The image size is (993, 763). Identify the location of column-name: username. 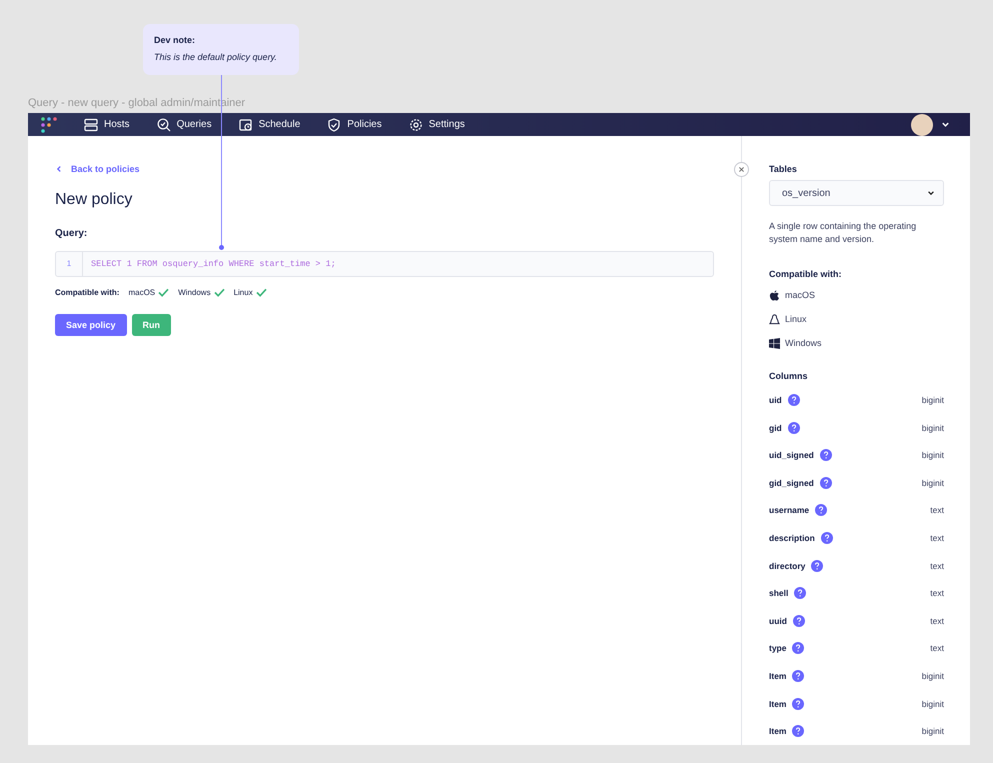
(789, 510).